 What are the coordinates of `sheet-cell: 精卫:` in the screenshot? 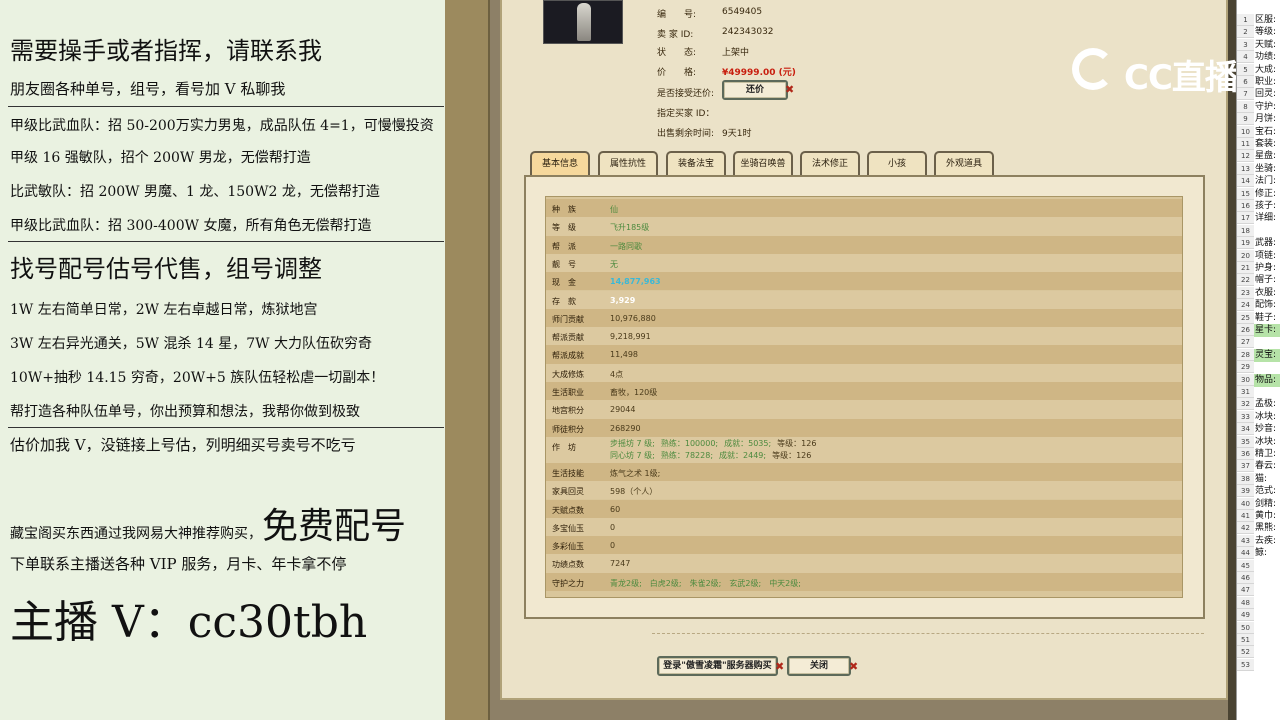 It's located at (1265, 454).